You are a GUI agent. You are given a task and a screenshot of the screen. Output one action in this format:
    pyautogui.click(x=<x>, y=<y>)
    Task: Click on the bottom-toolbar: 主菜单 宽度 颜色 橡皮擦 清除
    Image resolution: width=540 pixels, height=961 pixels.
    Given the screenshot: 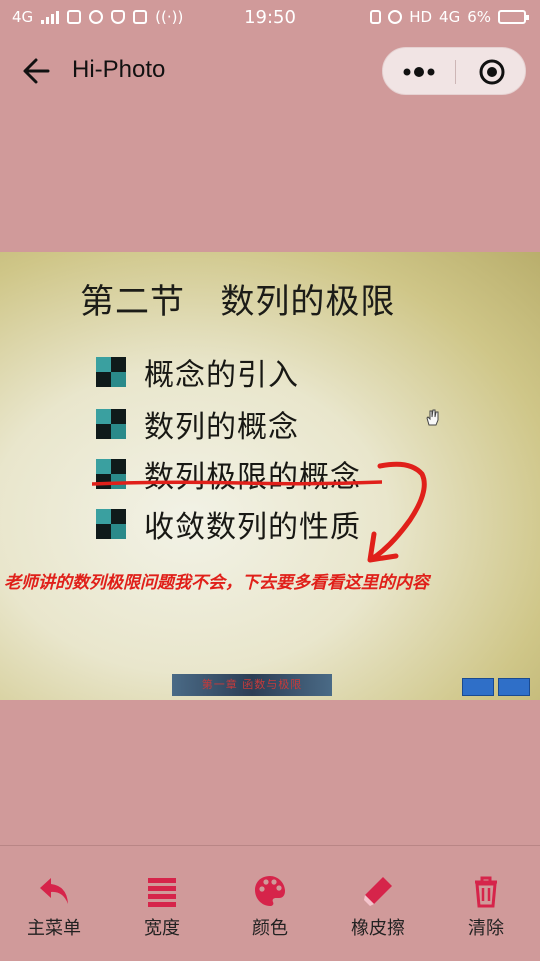 What is the action you would take?
    pyautogui.click(x=270, y=903)
    